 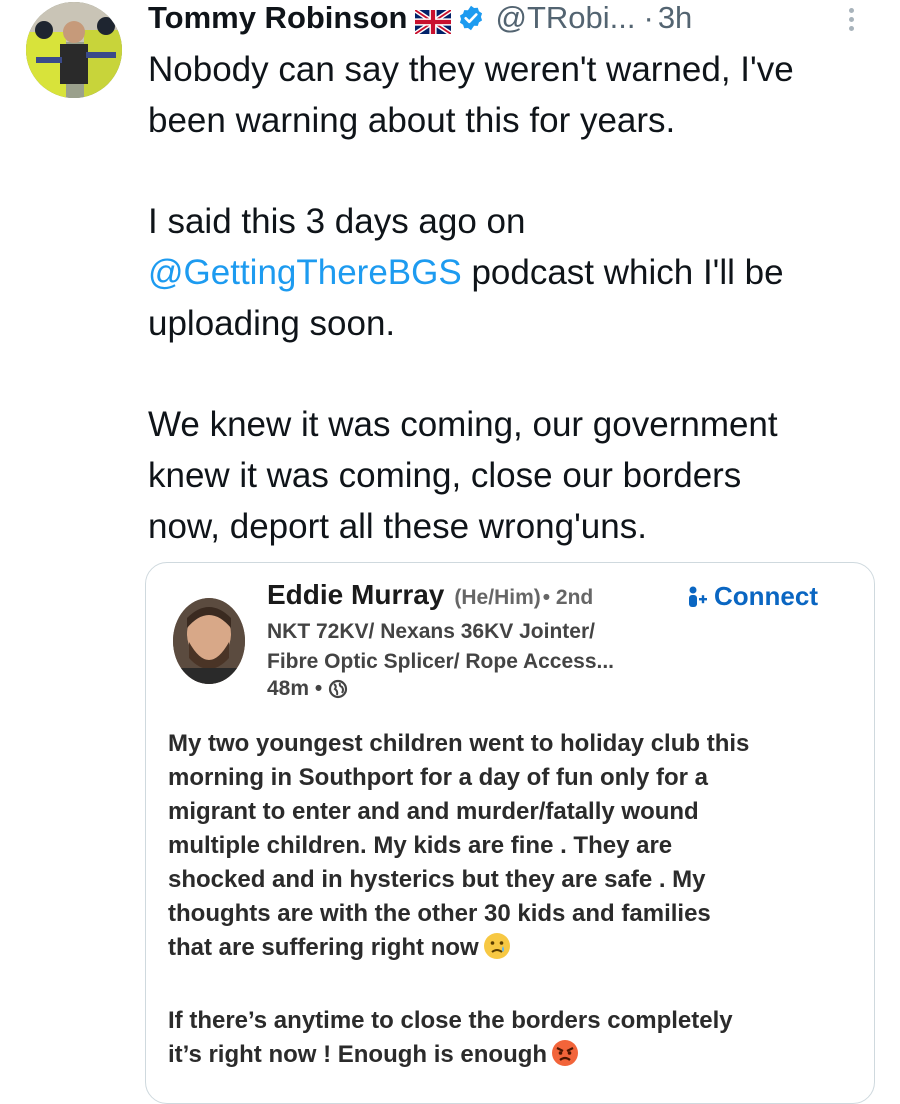 What do you see at coordinates (513, 950) in the screenshot?
I see `body-line-with-emoji: that are suffering right now` at bounding box center [513, 950].